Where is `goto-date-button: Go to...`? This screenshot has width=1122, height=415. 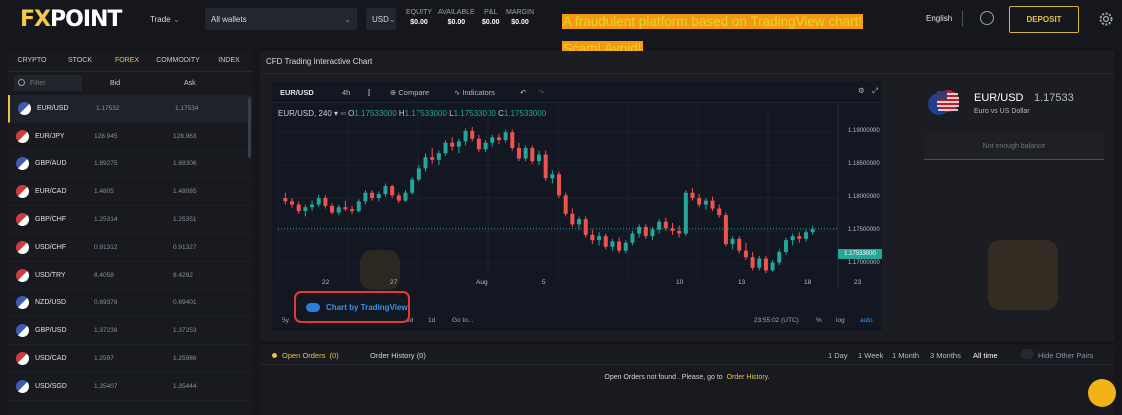 goto-date-button: Go to... is located at coordinates (462, 320).